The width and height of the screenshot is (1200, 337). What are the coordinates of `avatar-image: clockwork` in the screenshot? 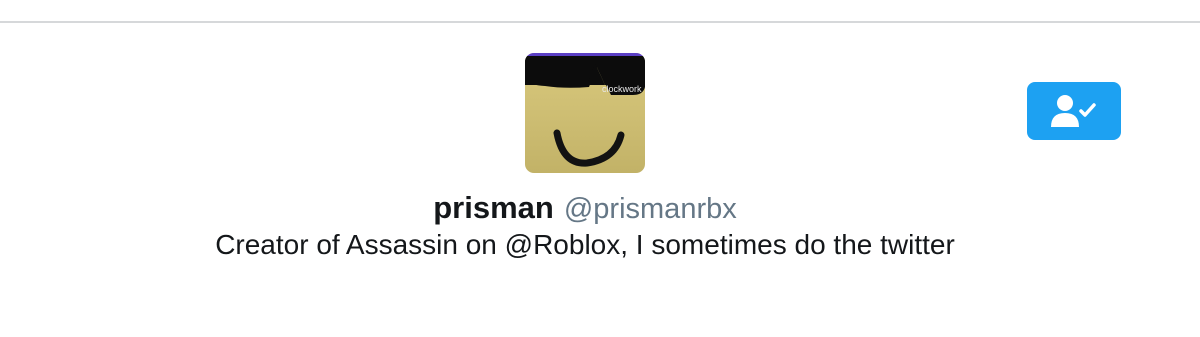 It's located at (585, 110).